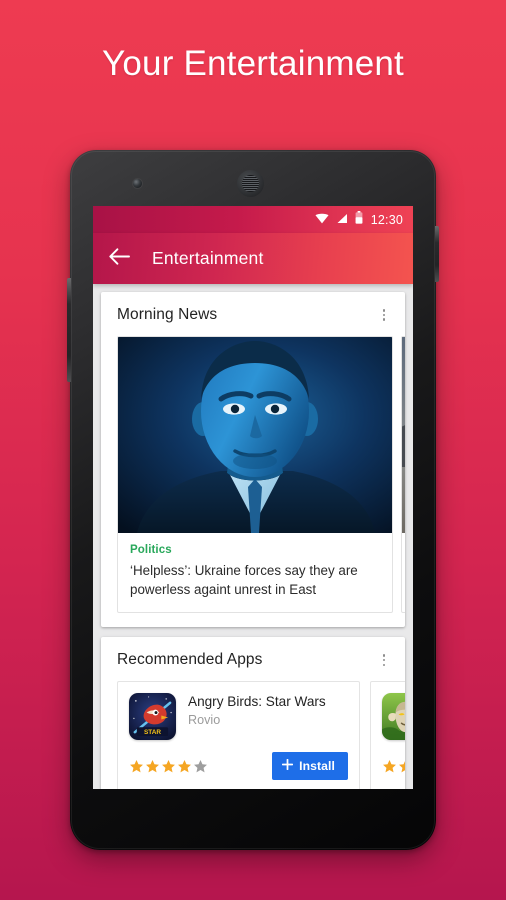  I want to click on news-category: Politics, so click(151, 550).